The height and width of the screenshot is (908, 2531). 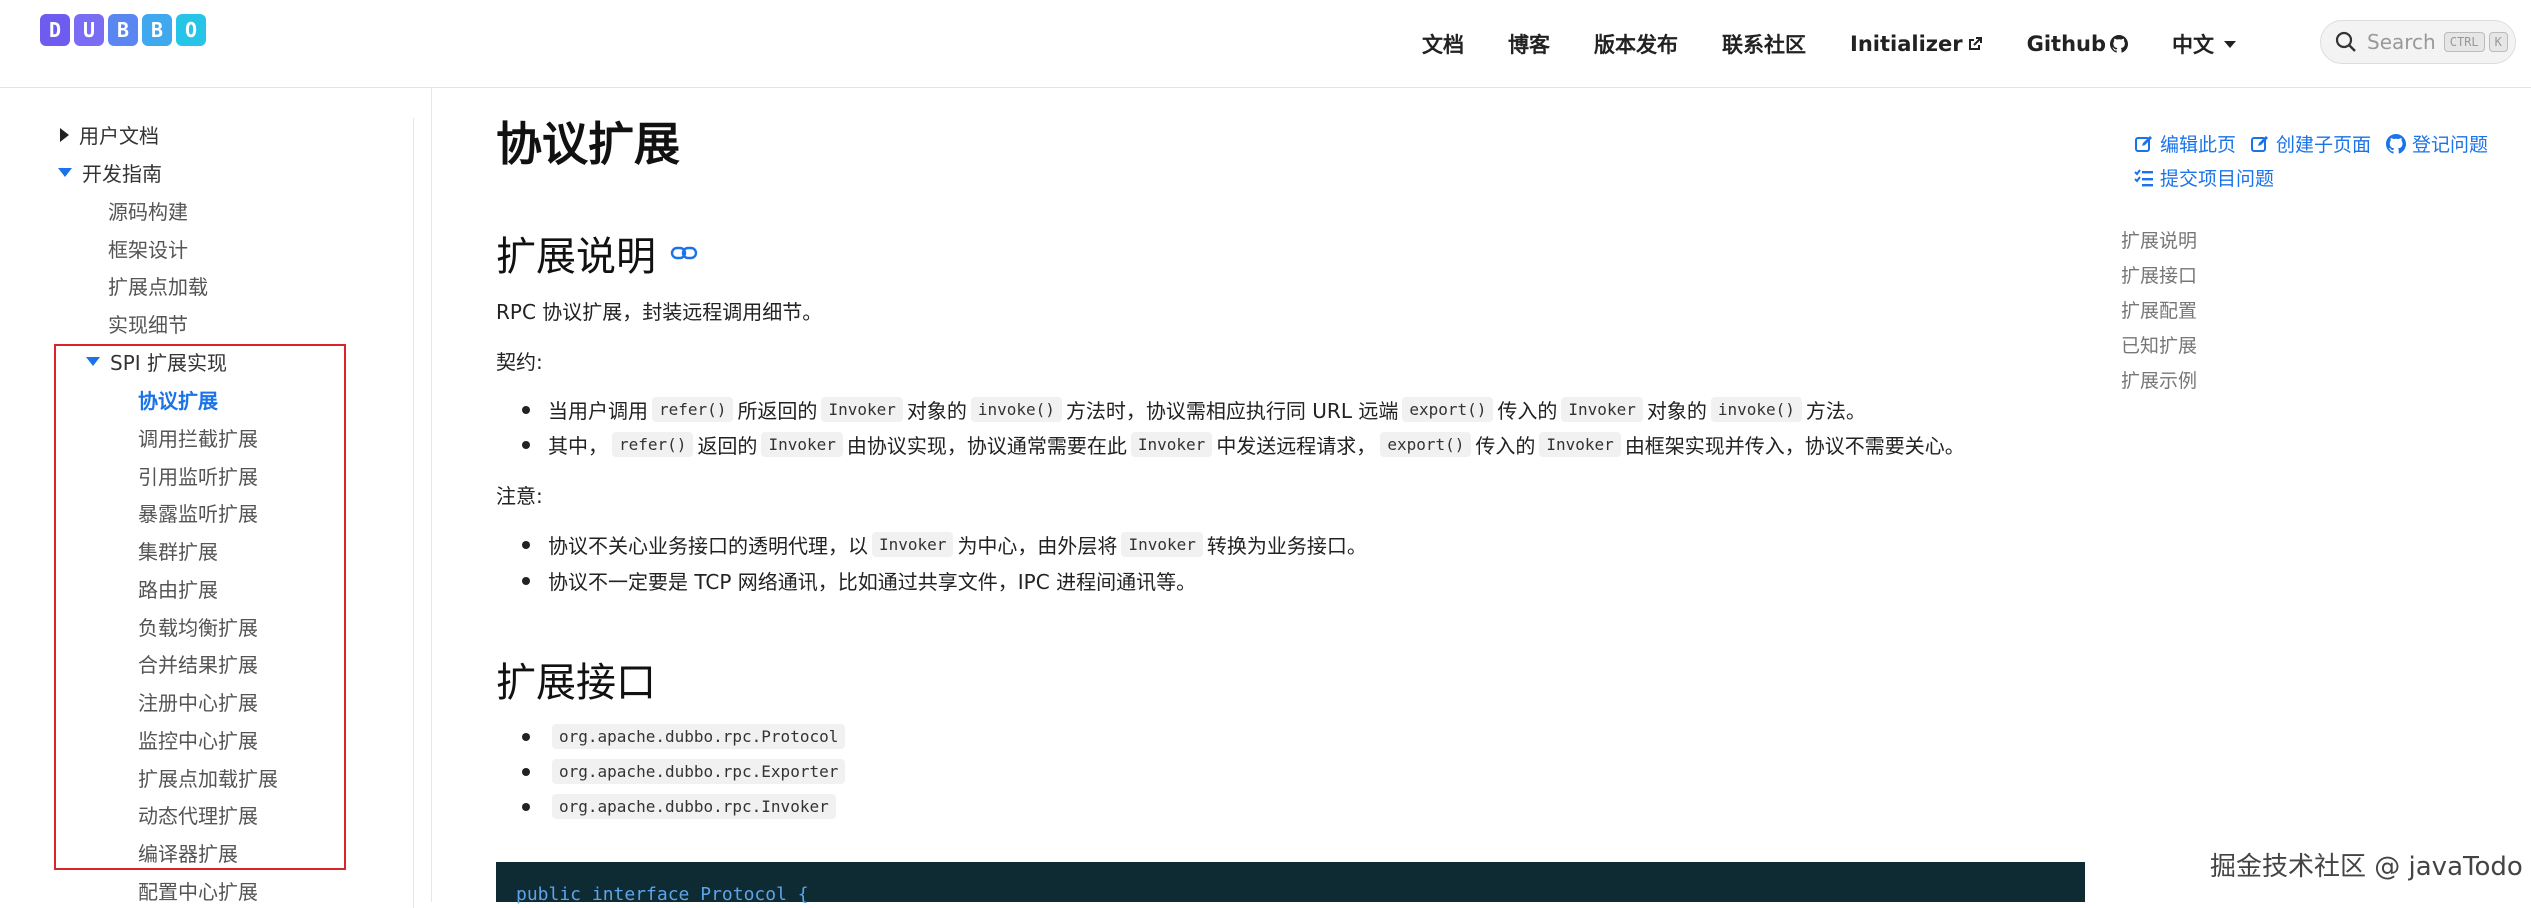 What do you see at coordinates (684, 253) in the screenshot?
I see `anchor-link-icon` at bounding box center [684, 253].